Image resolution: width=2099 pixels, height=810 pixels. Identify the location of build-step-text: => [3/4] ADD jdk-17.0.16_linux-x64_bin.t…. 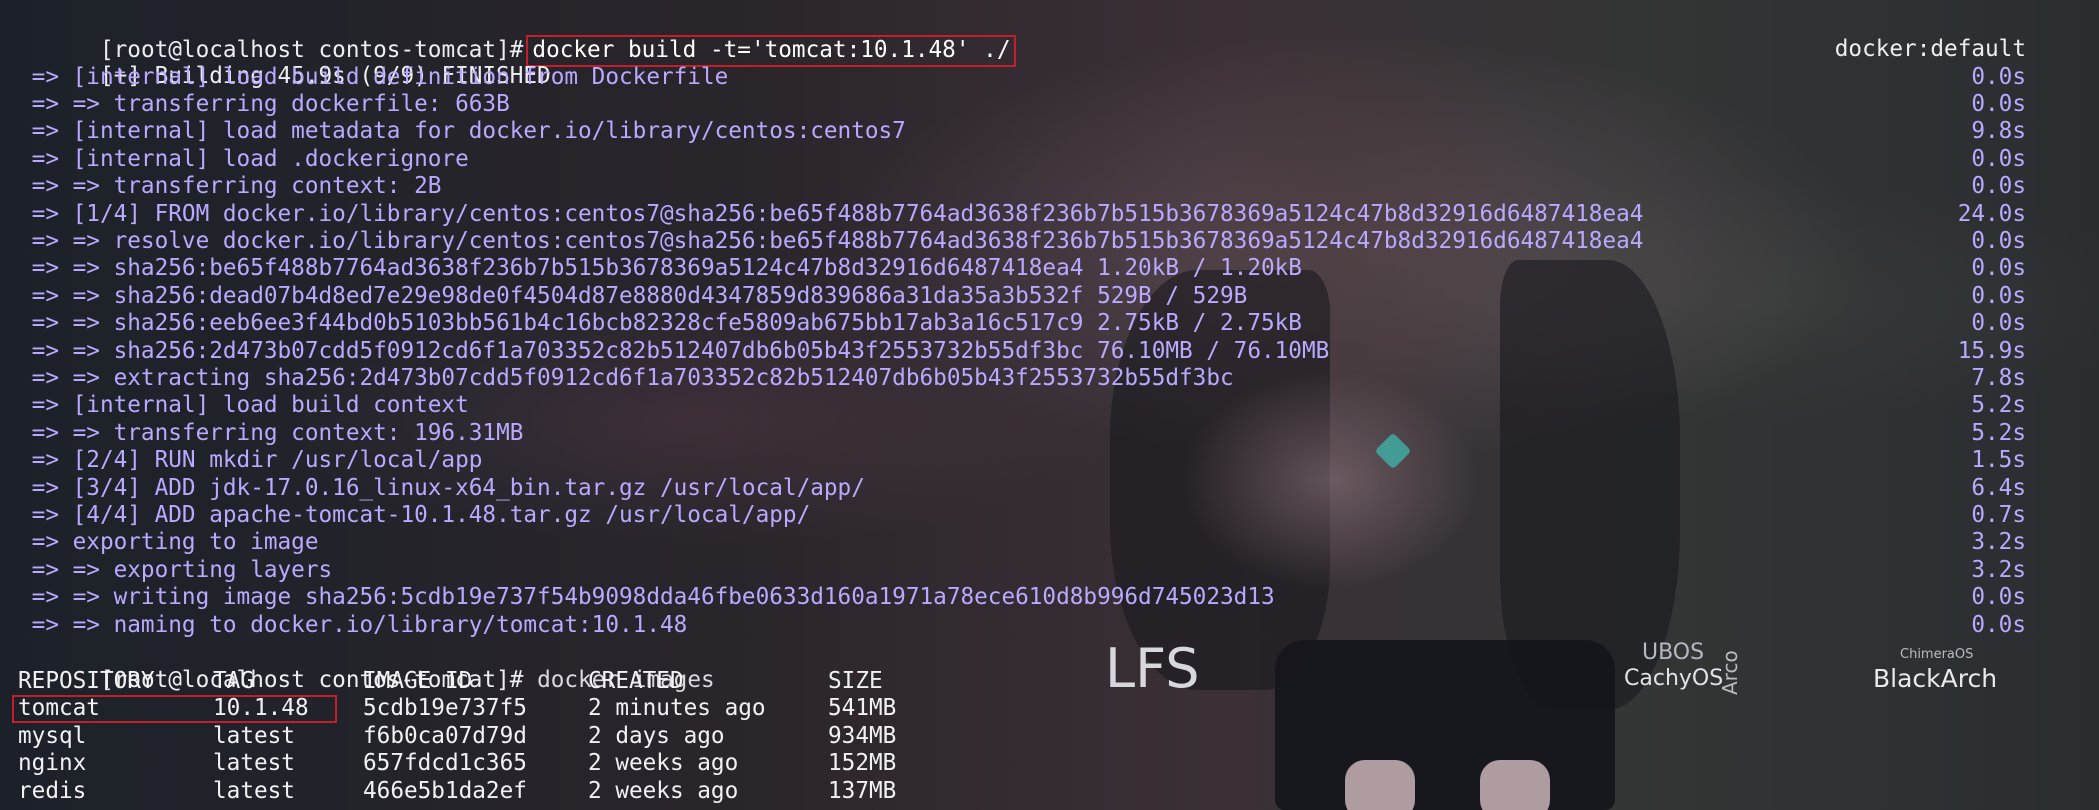
(441, 487).